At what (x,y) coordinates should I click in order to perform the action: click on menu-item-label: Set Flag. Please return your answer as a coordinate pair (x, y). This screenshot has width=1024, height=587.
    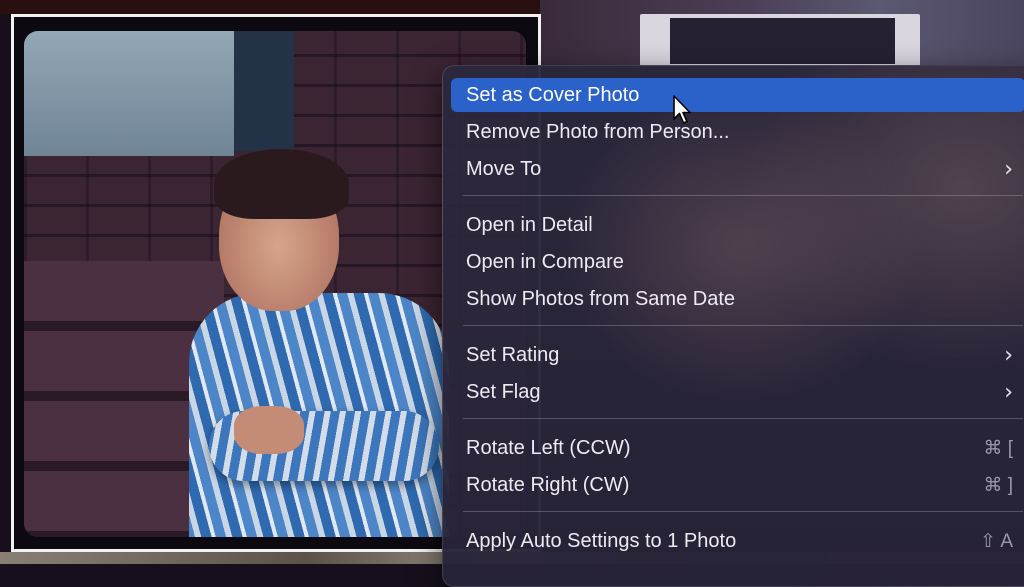
    Looking at the image, I should click on (503, 391).